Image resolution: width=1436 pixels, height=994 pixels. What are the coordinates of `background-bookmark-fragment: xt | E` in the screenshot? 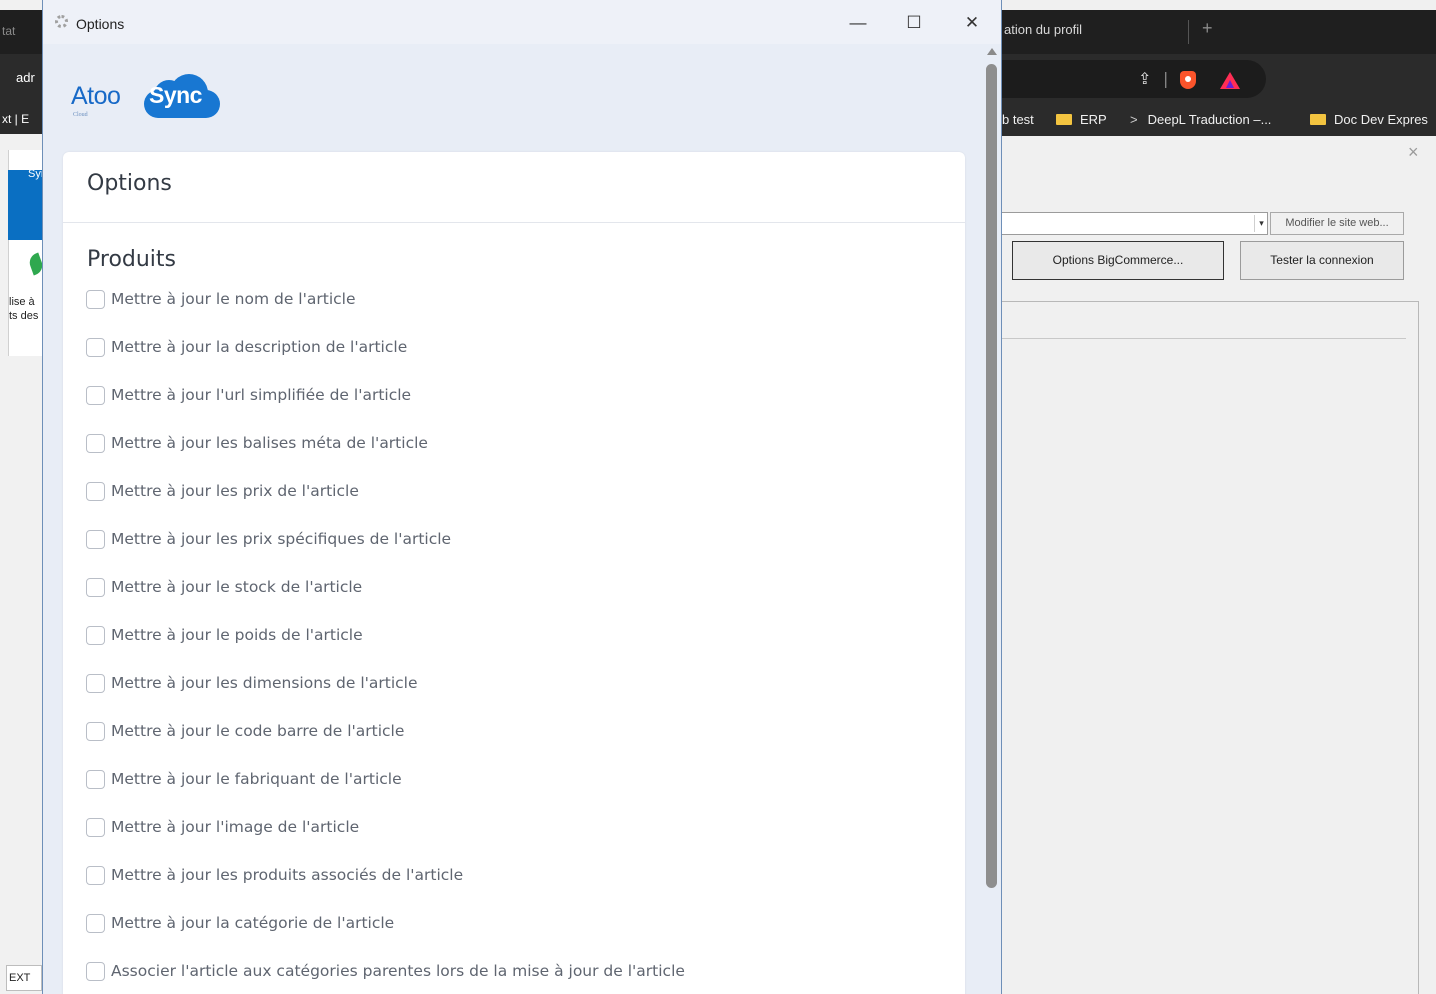 It's located at (15, 119).